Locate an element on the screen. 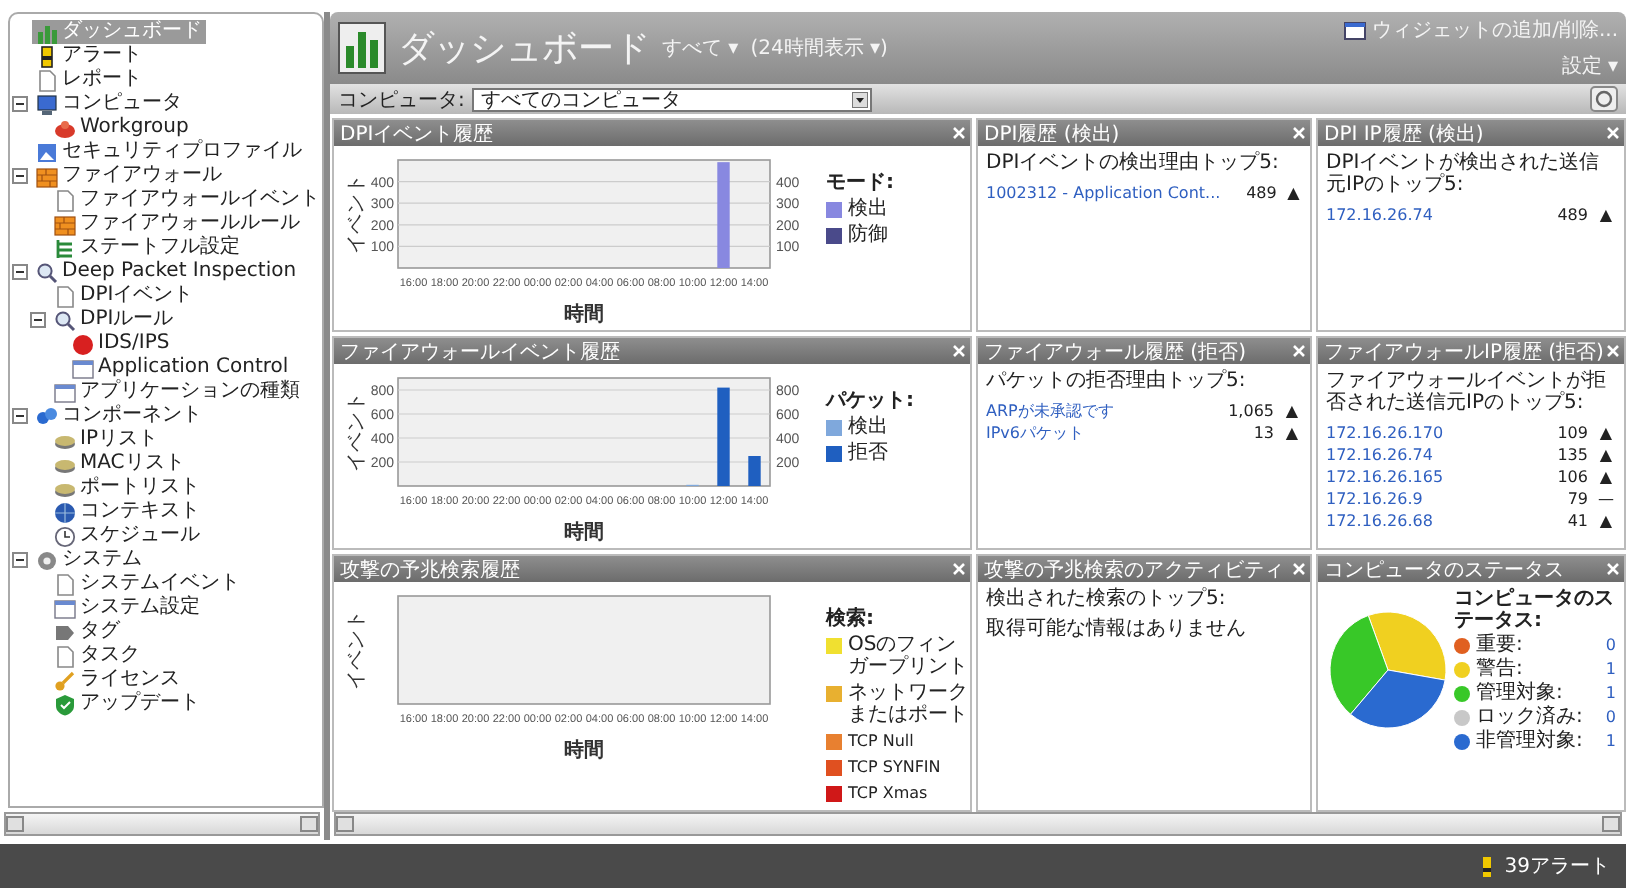 This screenshot has height=888, width=1626. sidebar-item: システムイベント is located at coordinates (147, 584).